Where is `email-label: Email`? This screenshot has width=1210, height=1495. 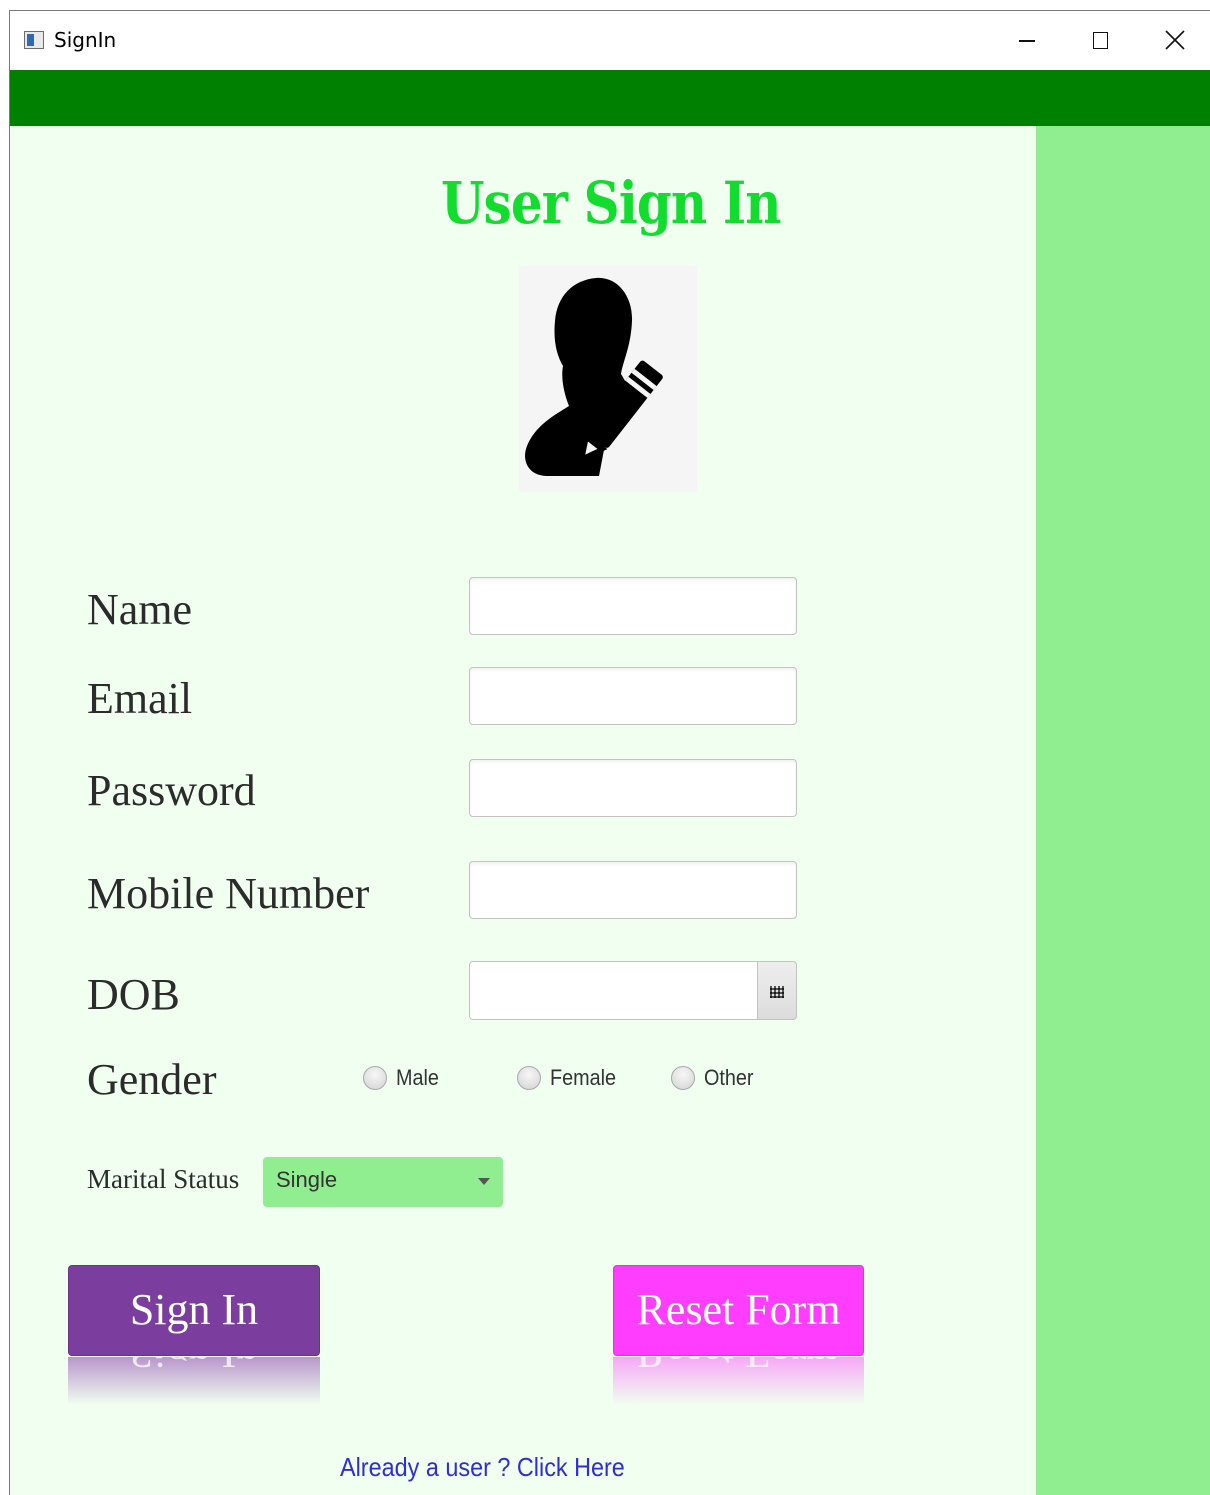
email-label: Email is located at coordinates (140, 698).